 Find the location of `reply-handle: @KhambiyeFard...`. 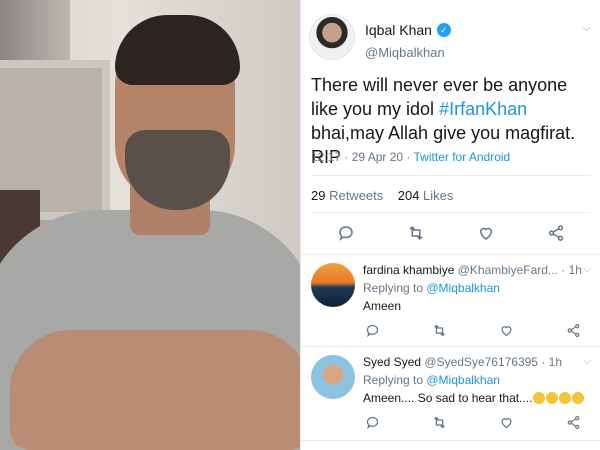

reply-handle: @KhambiyeFard... is located at coordinates (506, 270).